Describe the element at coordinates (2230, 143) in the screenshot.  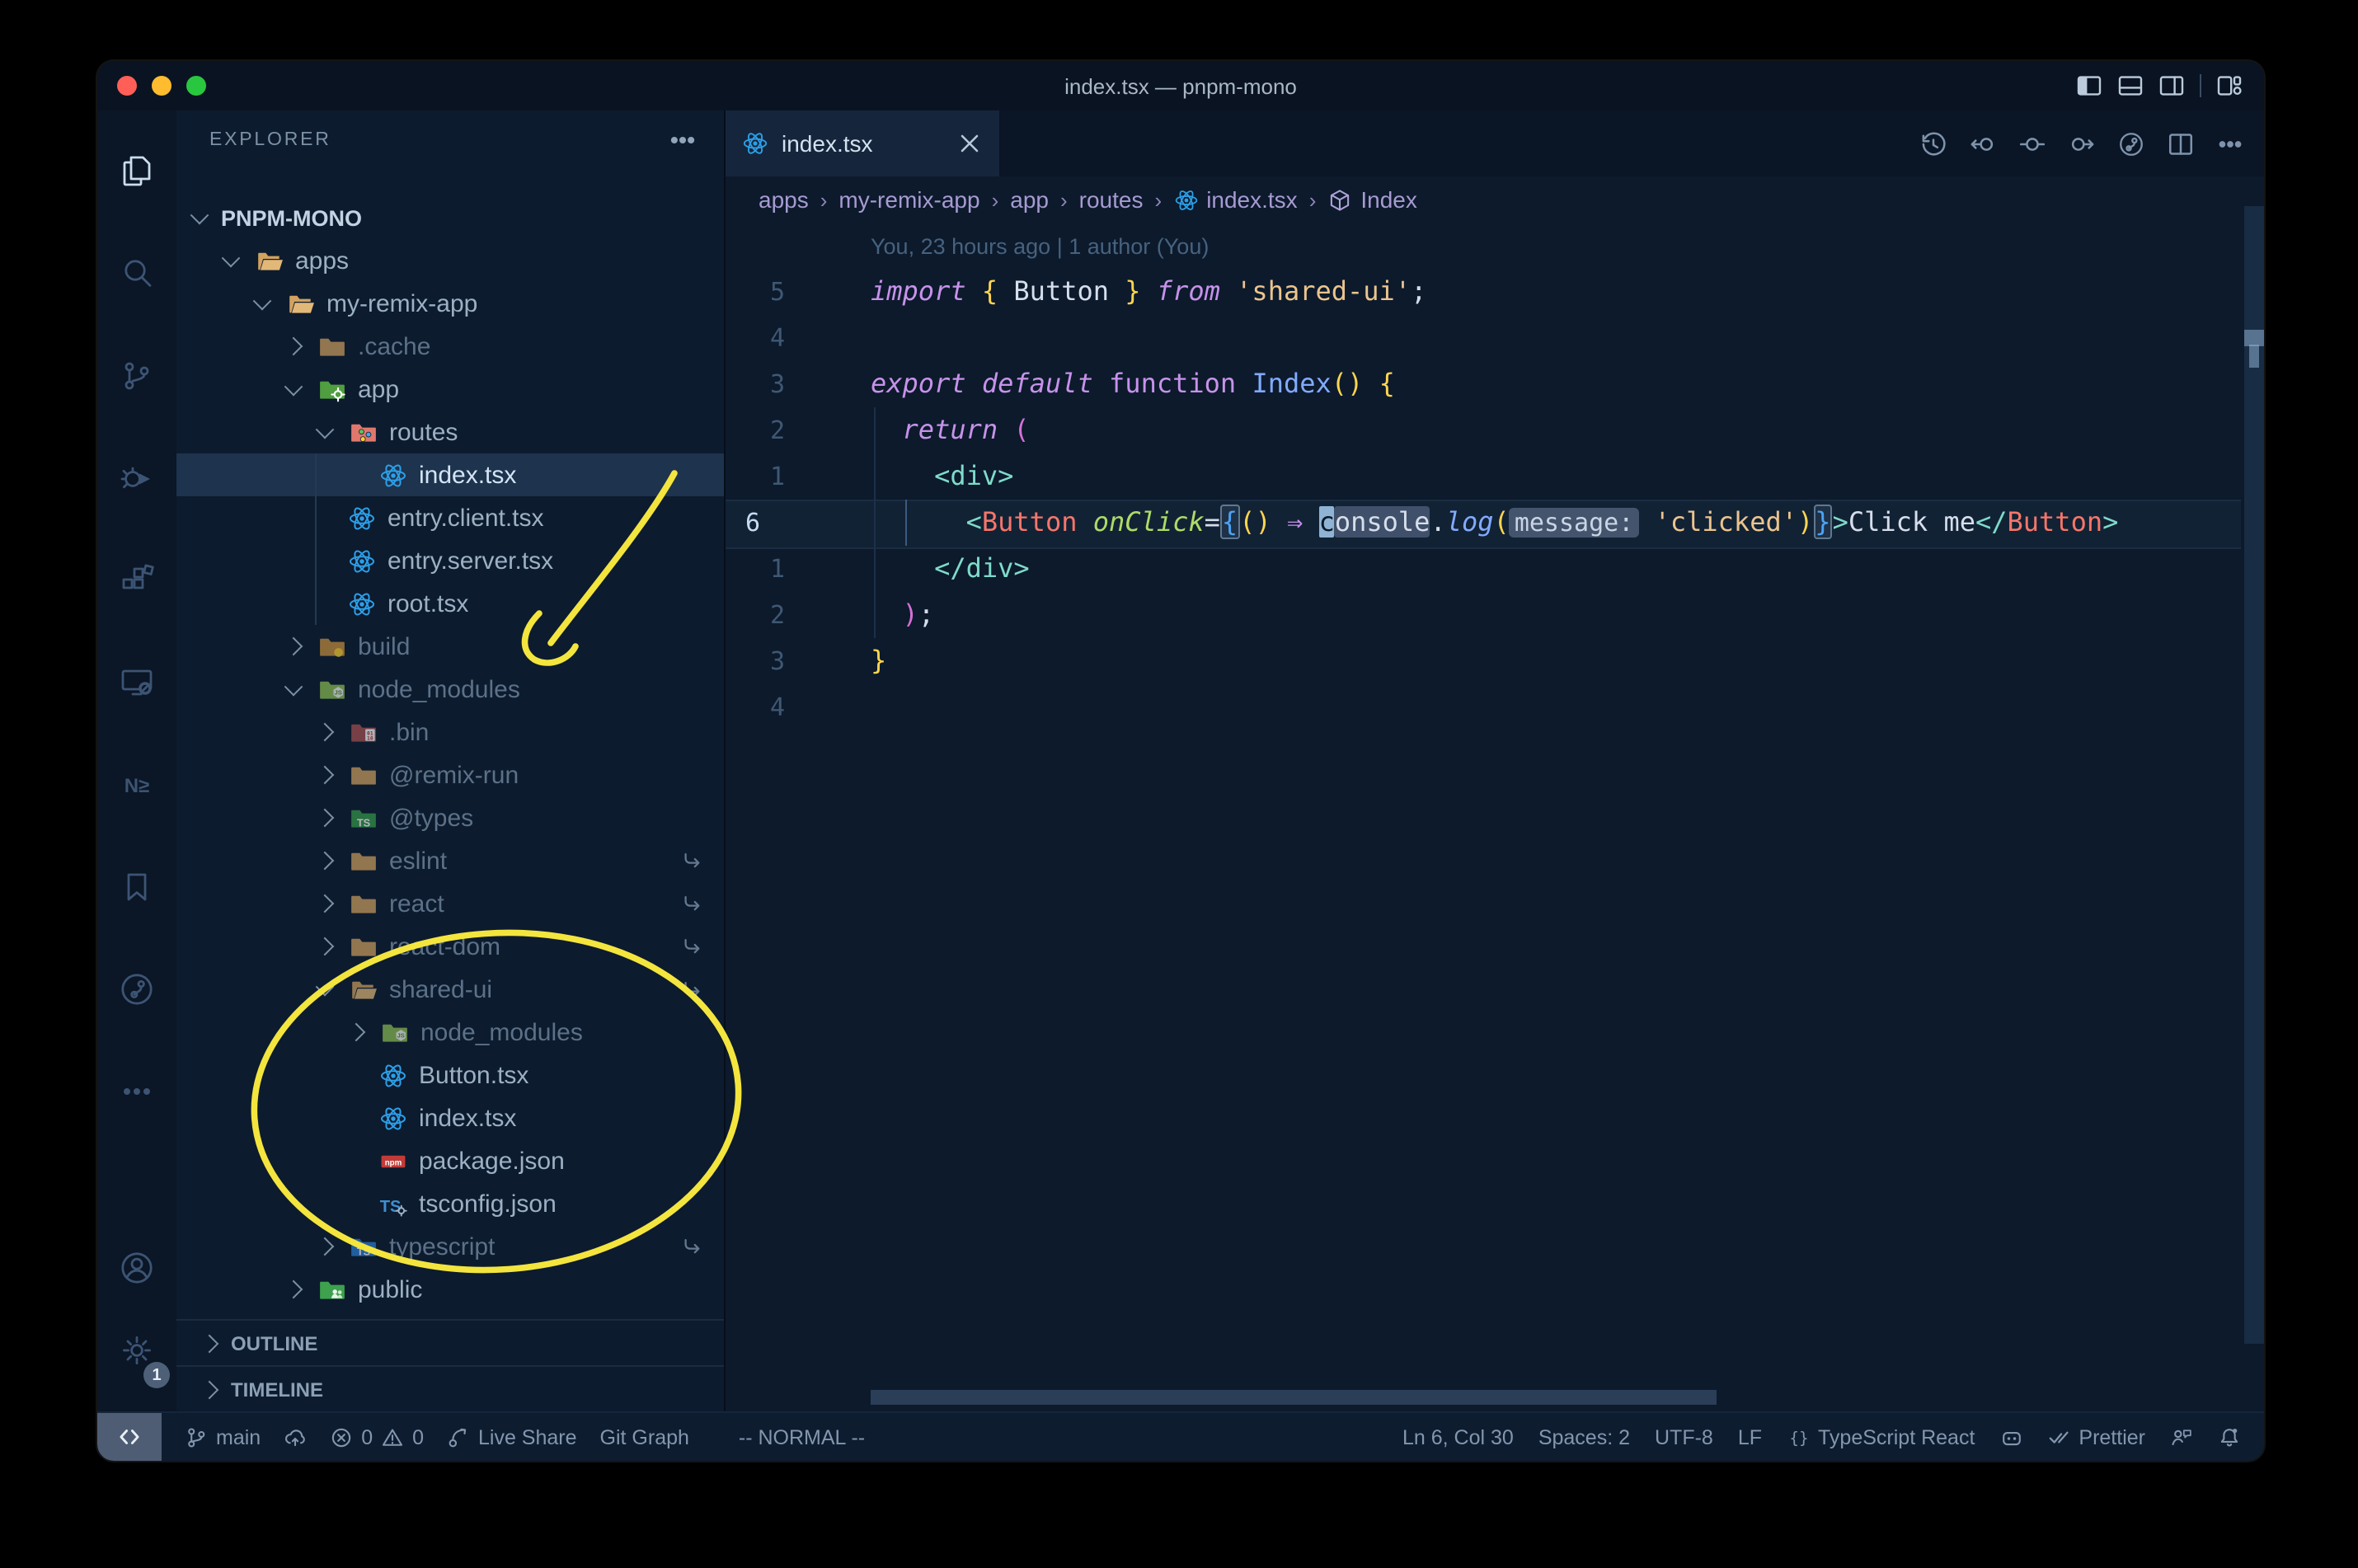
I see `more-actions-icon` at that location.